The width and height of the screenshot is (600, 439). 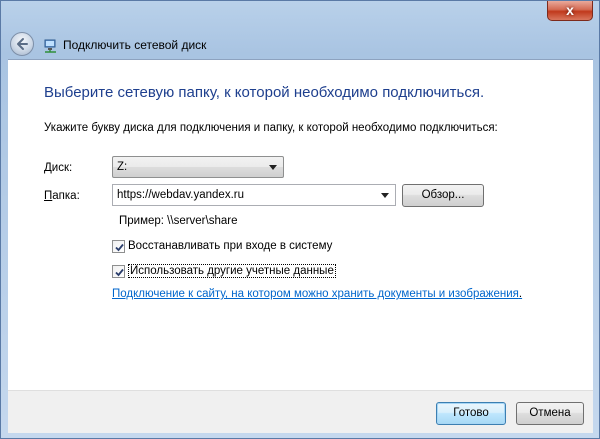 I want to click on close-button: x, so click(x=570, y=11).